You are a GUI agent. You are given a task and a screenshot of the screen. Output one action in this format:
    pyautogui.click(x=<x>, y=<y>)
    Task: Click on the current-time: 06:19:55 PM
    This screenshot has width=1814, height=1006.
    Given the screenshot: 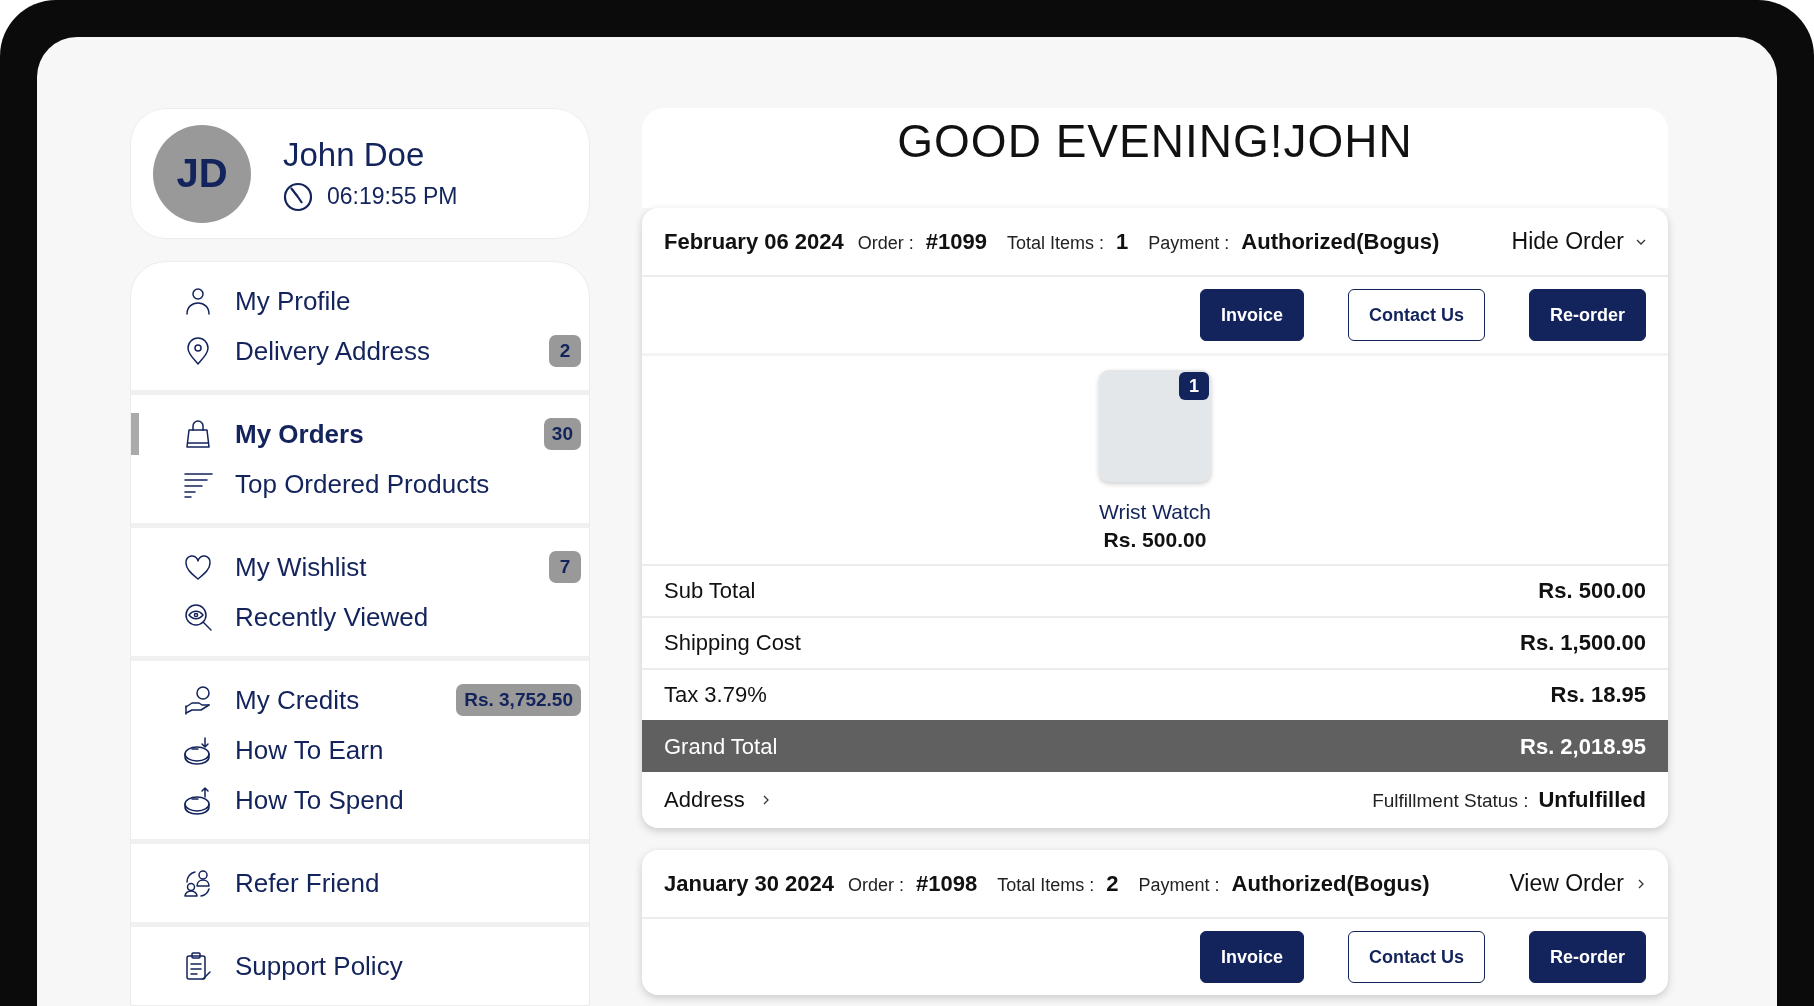 What is the action you would take?
    pyautogui.click(x=392, y=196)
    